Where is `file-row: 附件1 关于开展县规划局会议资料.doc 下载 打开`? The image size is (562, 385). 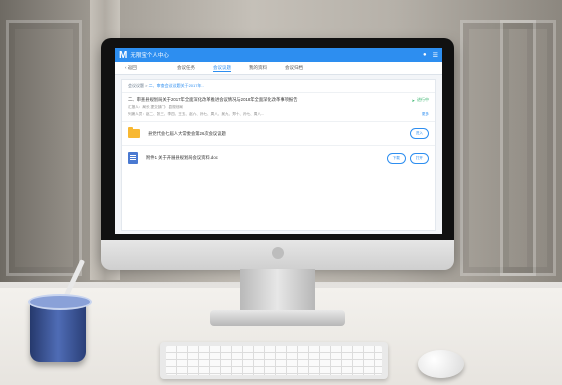 file-row: 附件1 关于开展县规划局会议资料.doc 下载 打开 is located at coordinates (278, 157).